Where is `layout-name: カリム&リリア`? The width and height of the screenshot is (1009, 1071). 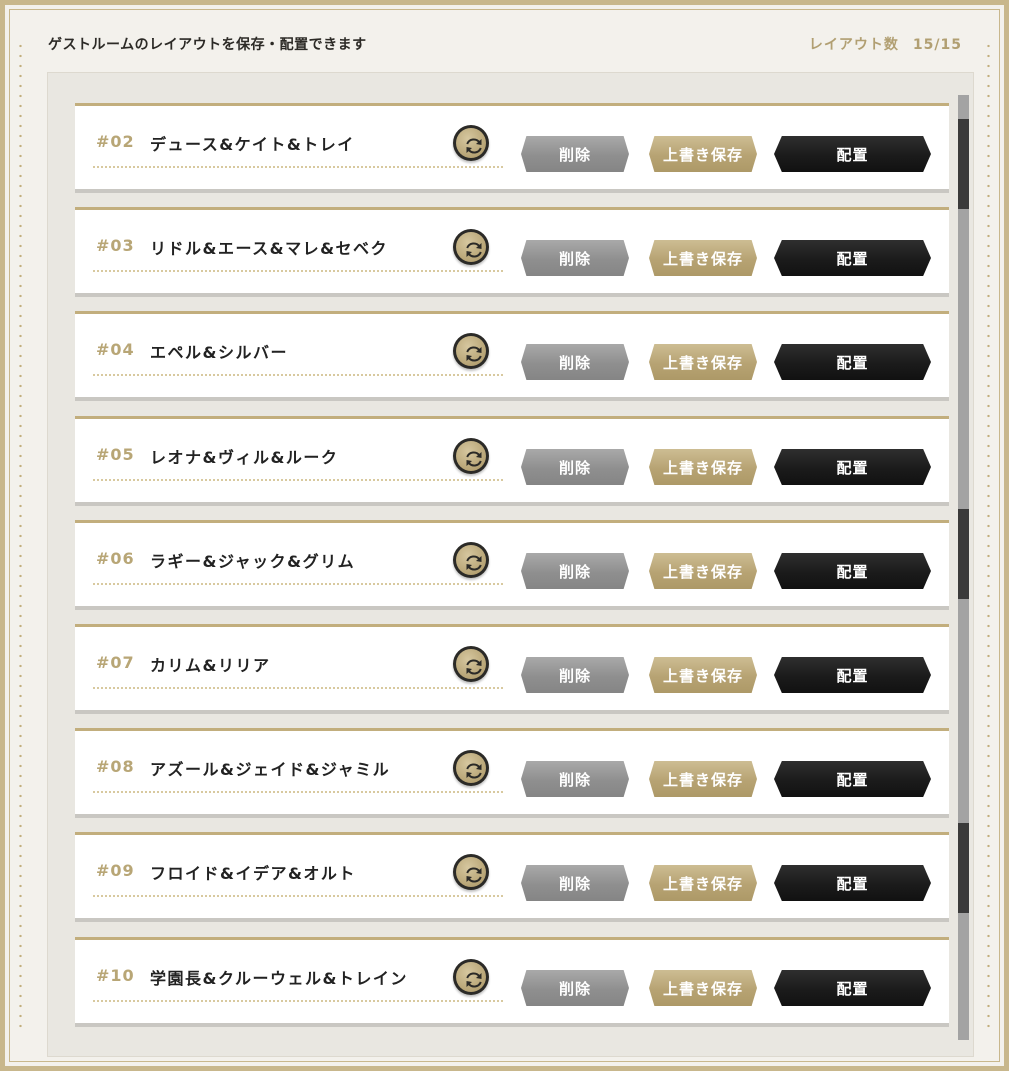 layout-name: カリム&リリア is located at coordinates (210, 665).